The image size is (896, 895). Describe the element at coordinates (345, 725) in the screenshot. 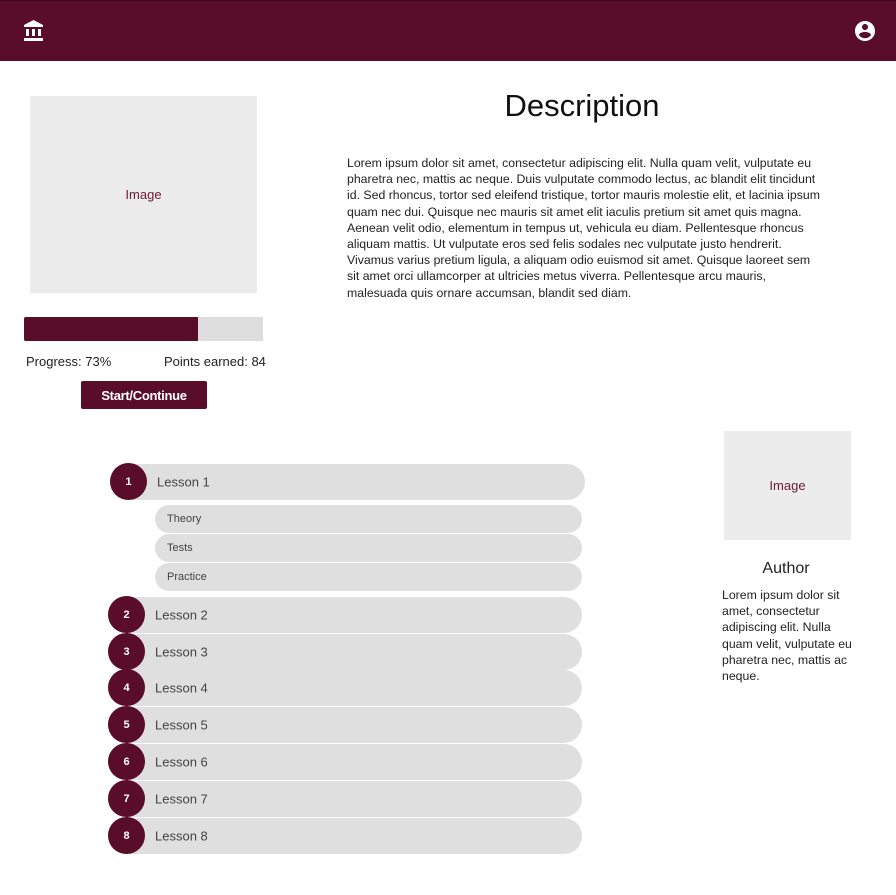

I see `lesson-item-5: Lesson 5` at that location.